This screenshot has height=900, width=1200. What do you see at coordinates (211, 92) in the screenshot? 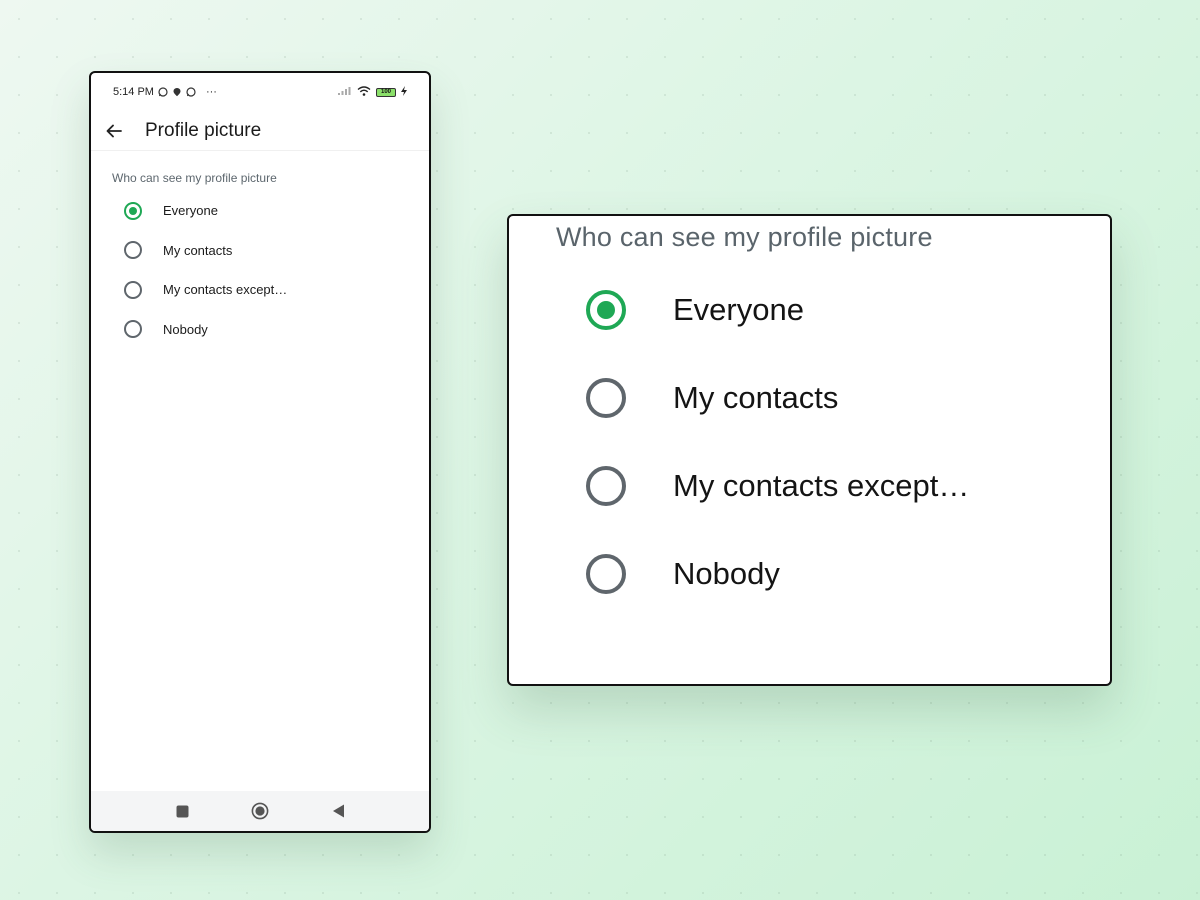
I see `more-dots: ···` at bounding box center [211, 92].